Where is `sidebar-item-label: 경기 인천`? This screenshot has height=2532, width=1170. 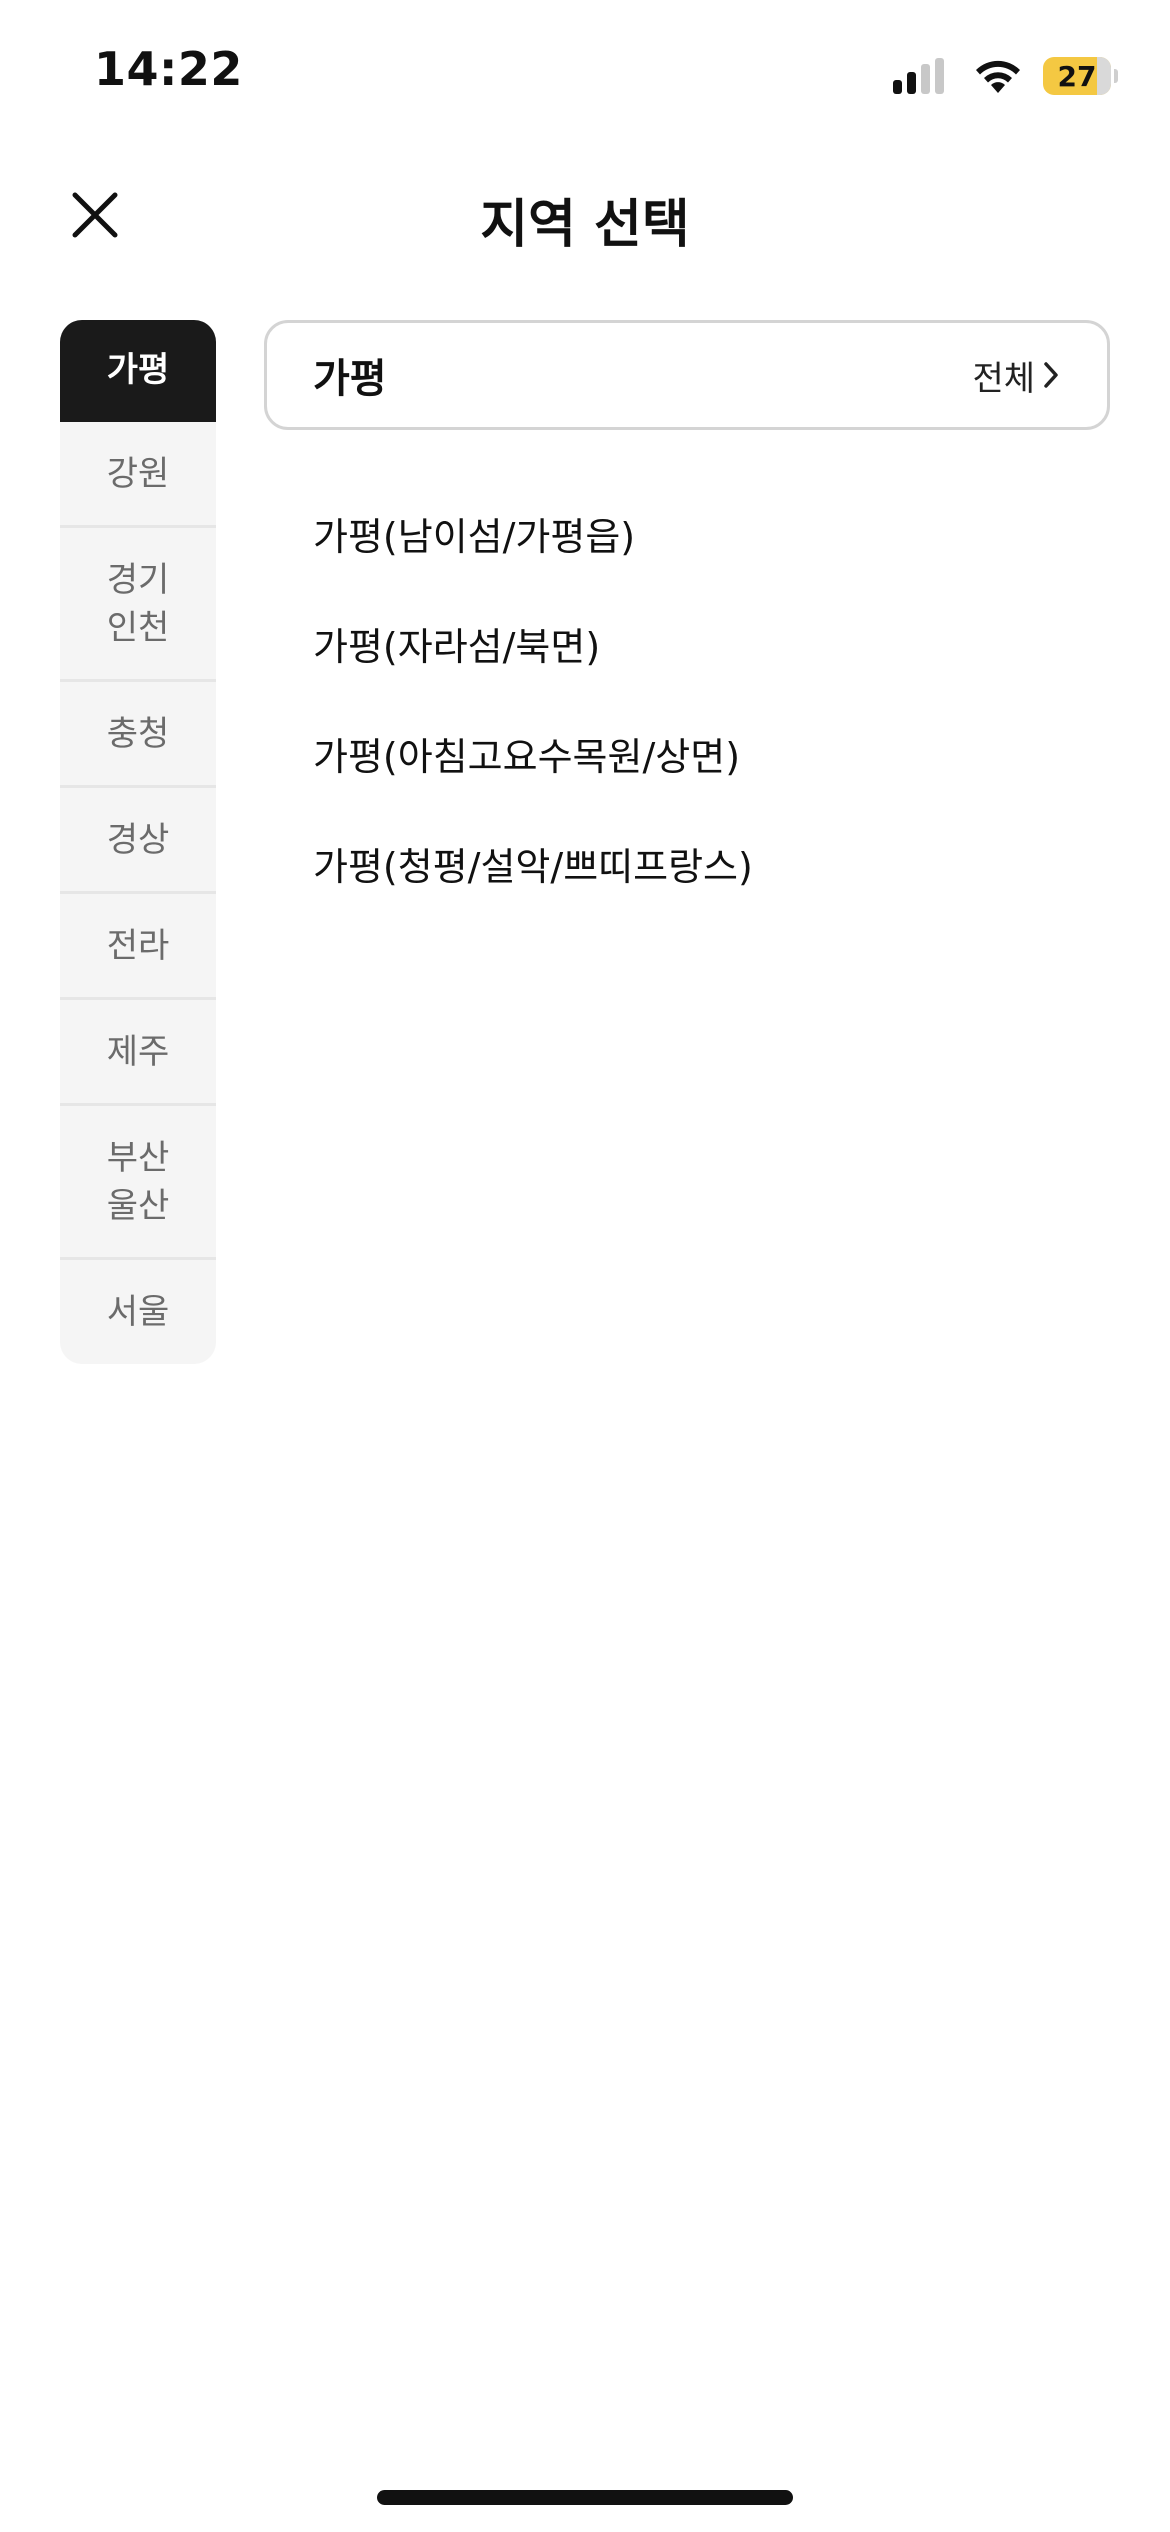
sidebar-item-label: 경기 인천 is located at coordinates (138, 603).